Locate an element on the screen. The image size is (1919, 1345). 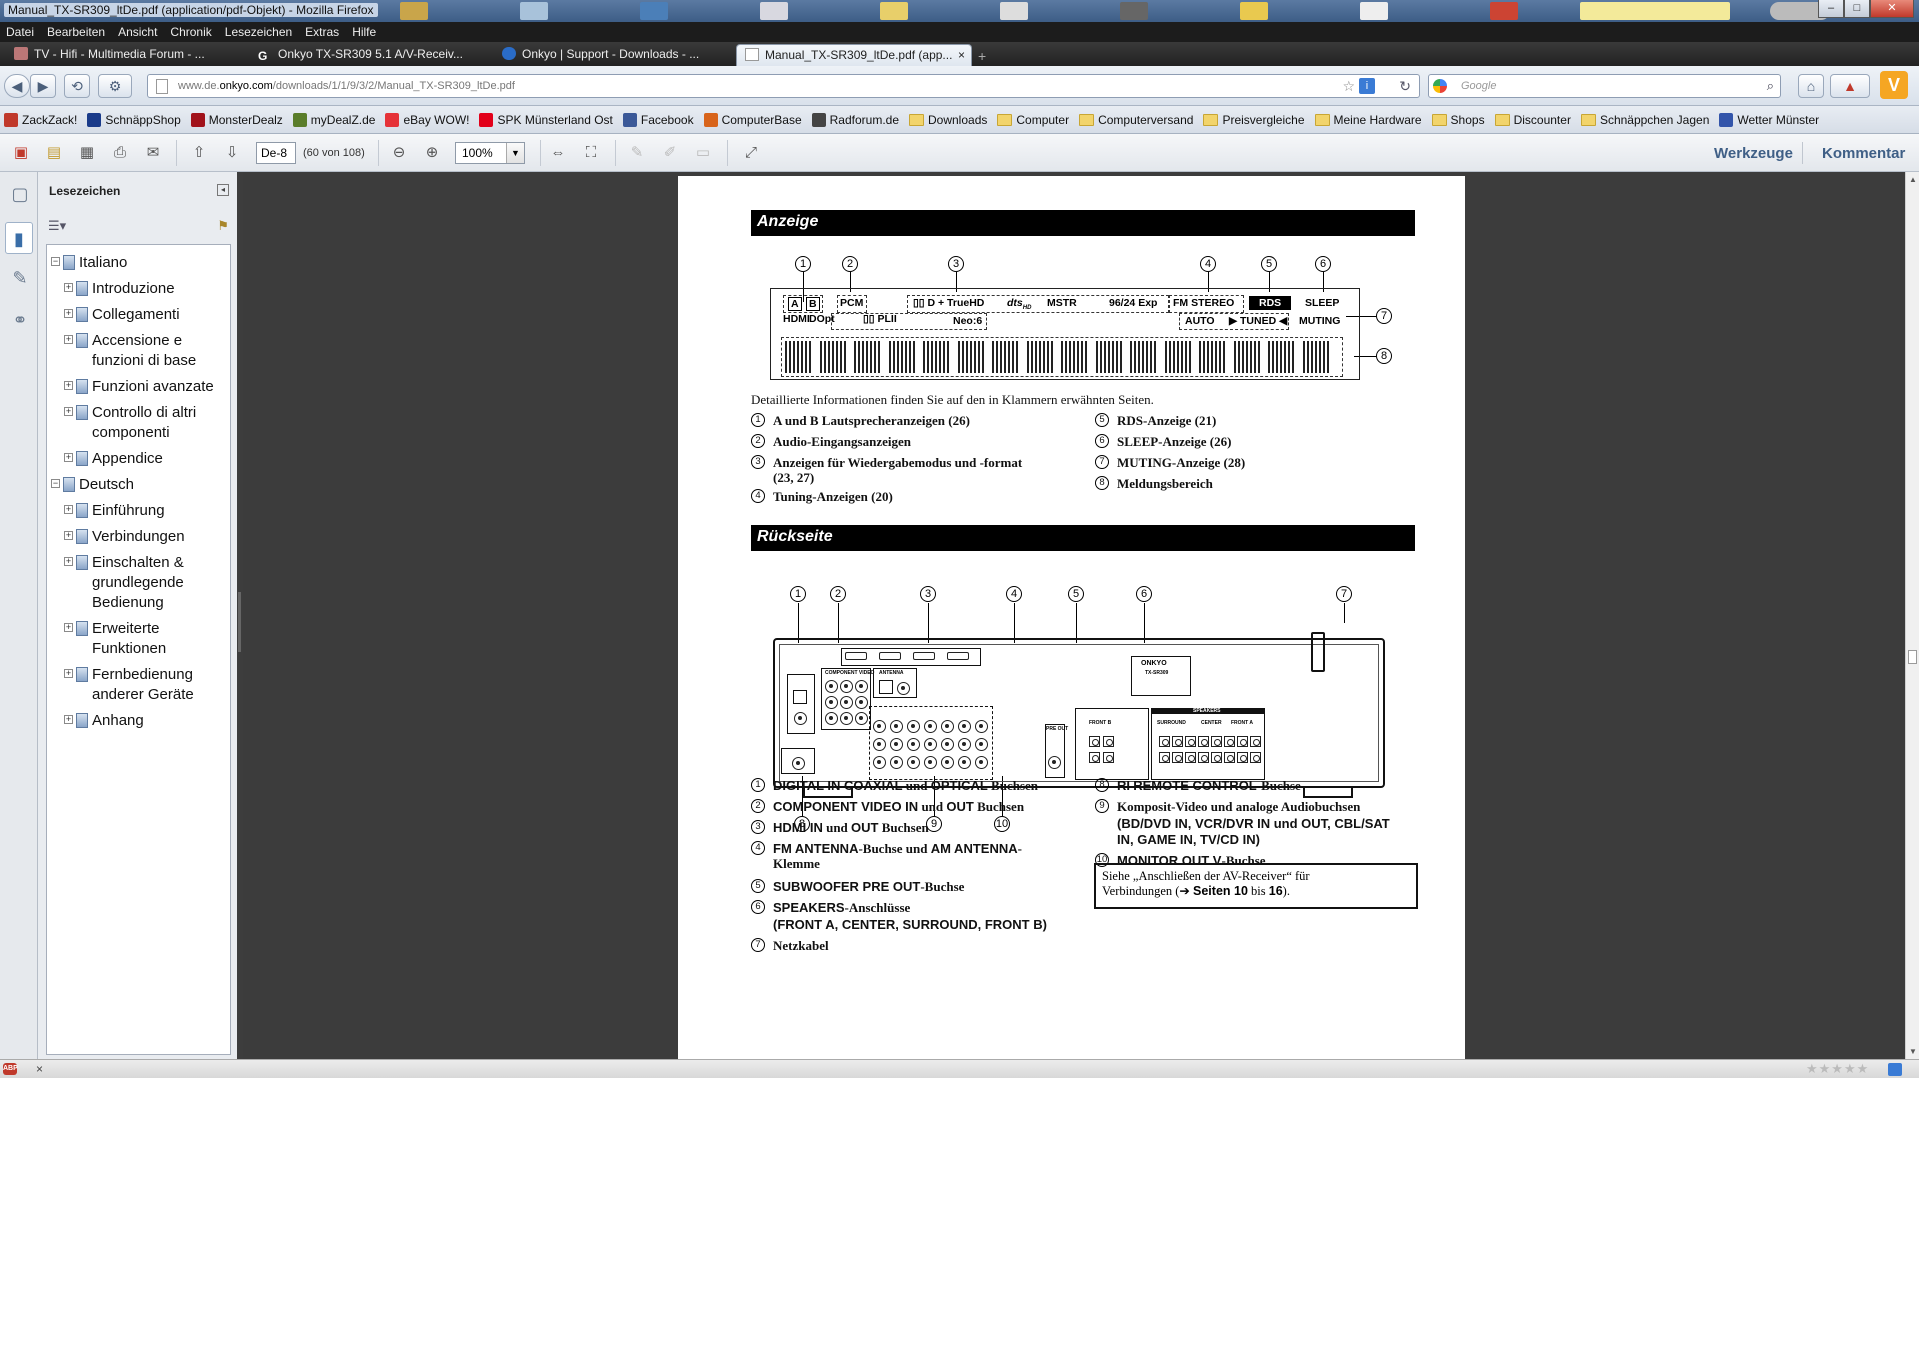
next-page-button: ⇩ is located at coordinates (232, 153).